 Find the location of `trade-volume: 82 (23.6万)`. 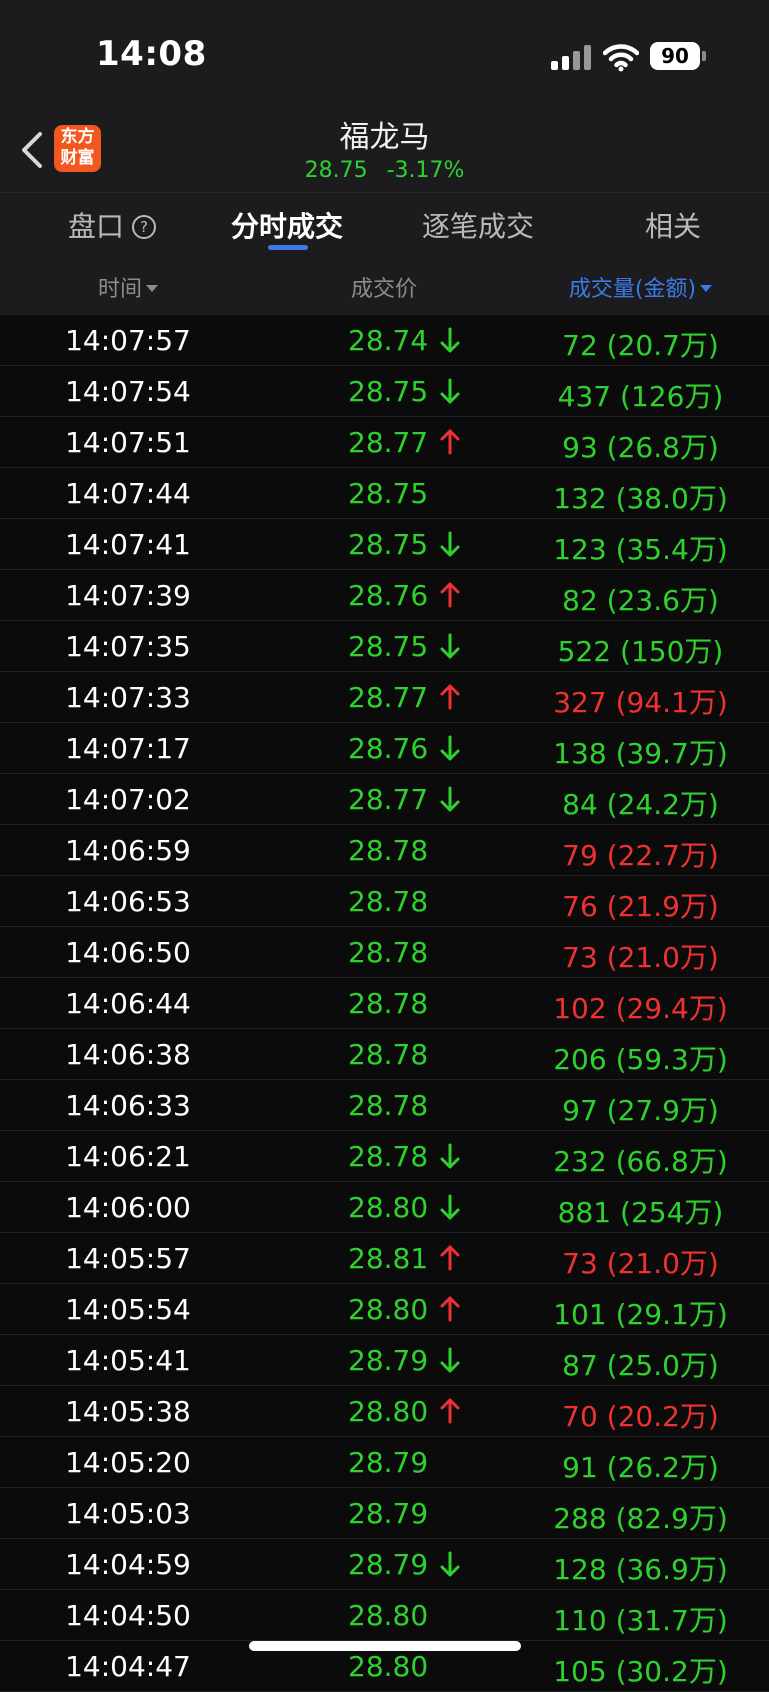

trade-volume: 82 (23.6万) is located at coordinates (640, 600).